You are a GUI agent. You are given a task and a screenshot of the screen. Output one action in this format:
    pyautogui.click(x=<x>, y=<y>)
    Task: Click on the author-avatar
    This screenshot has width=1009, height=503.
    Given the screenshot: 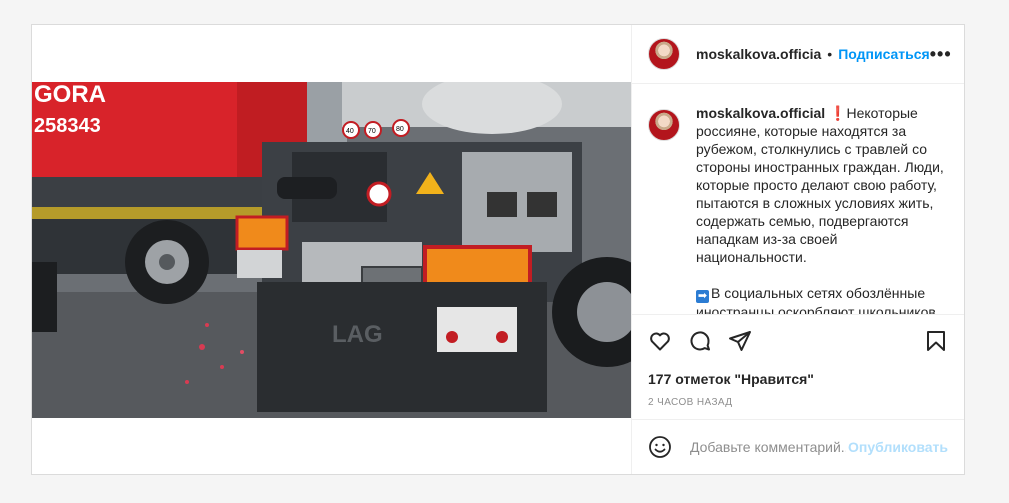 What is the action you would take?
    pyautogui.click(x=664, y=54)
    